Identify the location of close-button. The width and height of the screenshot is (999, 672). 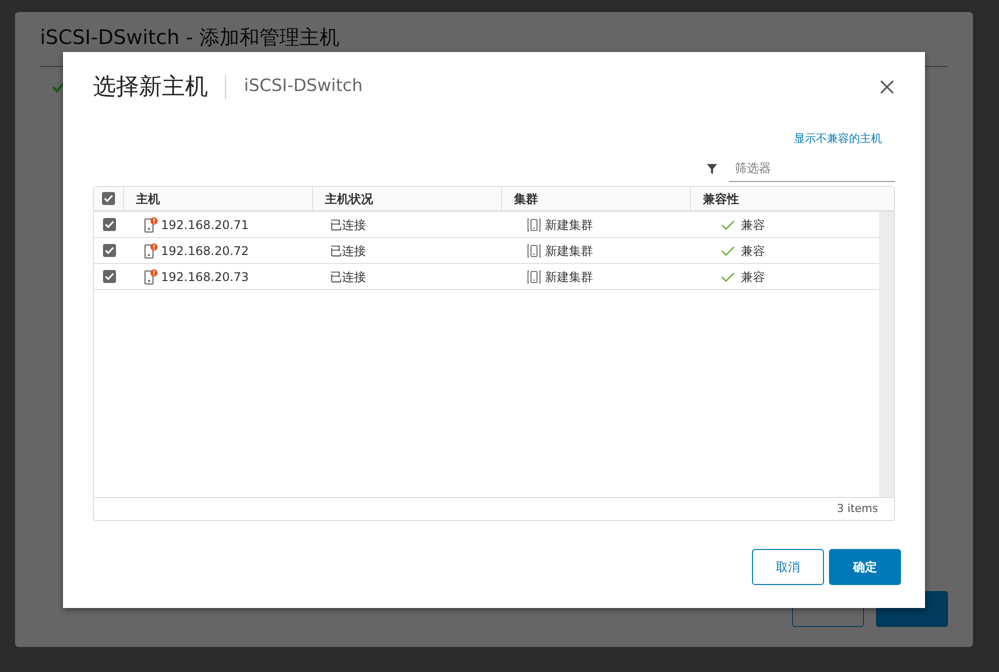
(887, 86).